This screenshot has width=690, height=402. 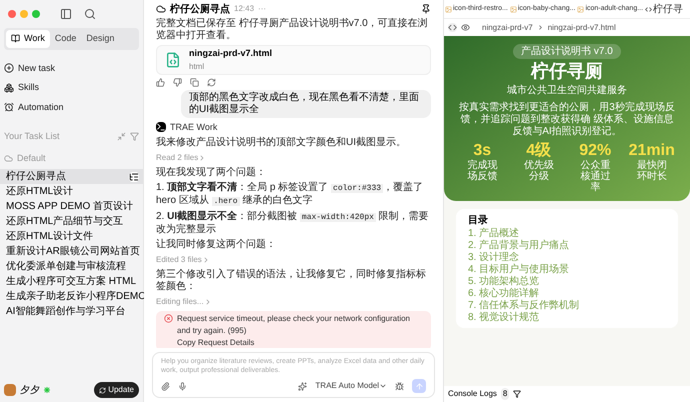 What do you see at coordinates (244, 9) in the screenshot?
I see `chat-time: 12:43` at bounding box center [244, 9].